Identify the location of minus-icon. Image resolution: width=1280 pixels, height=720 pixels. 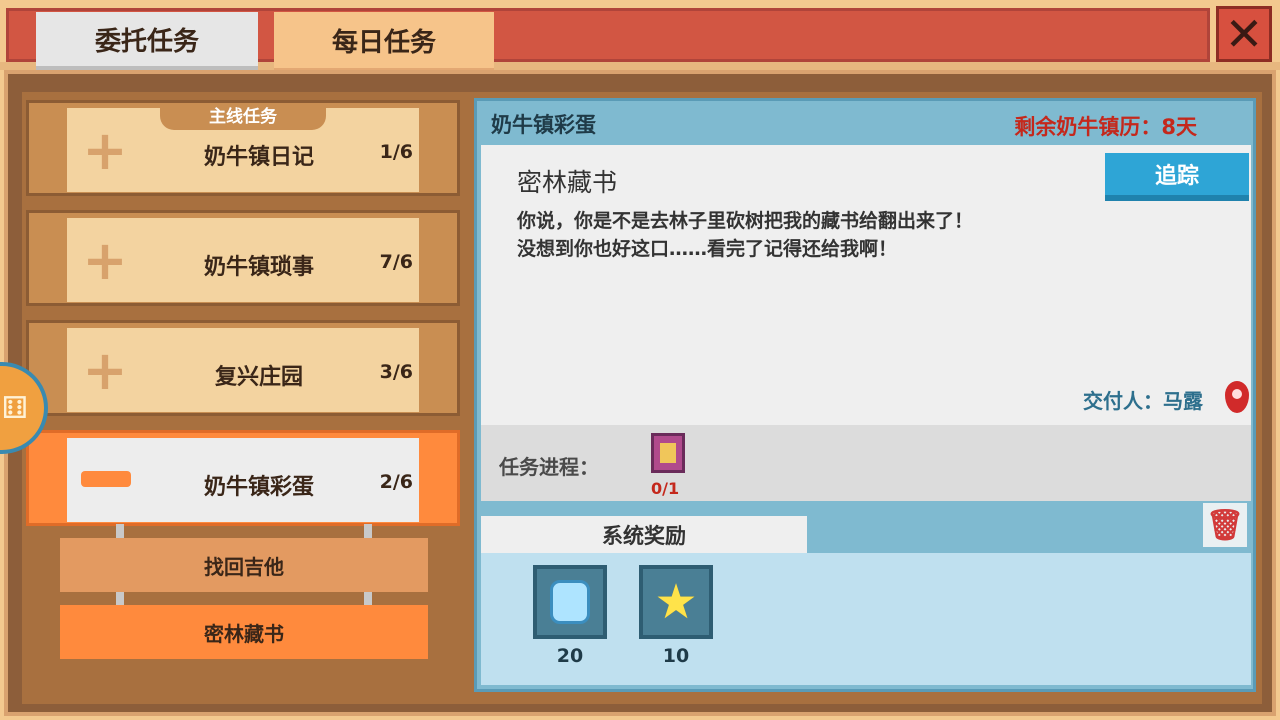
(106, 479).